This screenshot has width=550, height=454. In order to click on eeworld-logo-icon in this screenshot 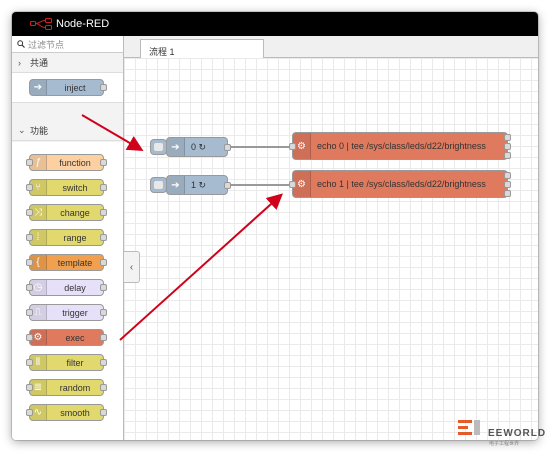, I will do `click(469, 427)`.